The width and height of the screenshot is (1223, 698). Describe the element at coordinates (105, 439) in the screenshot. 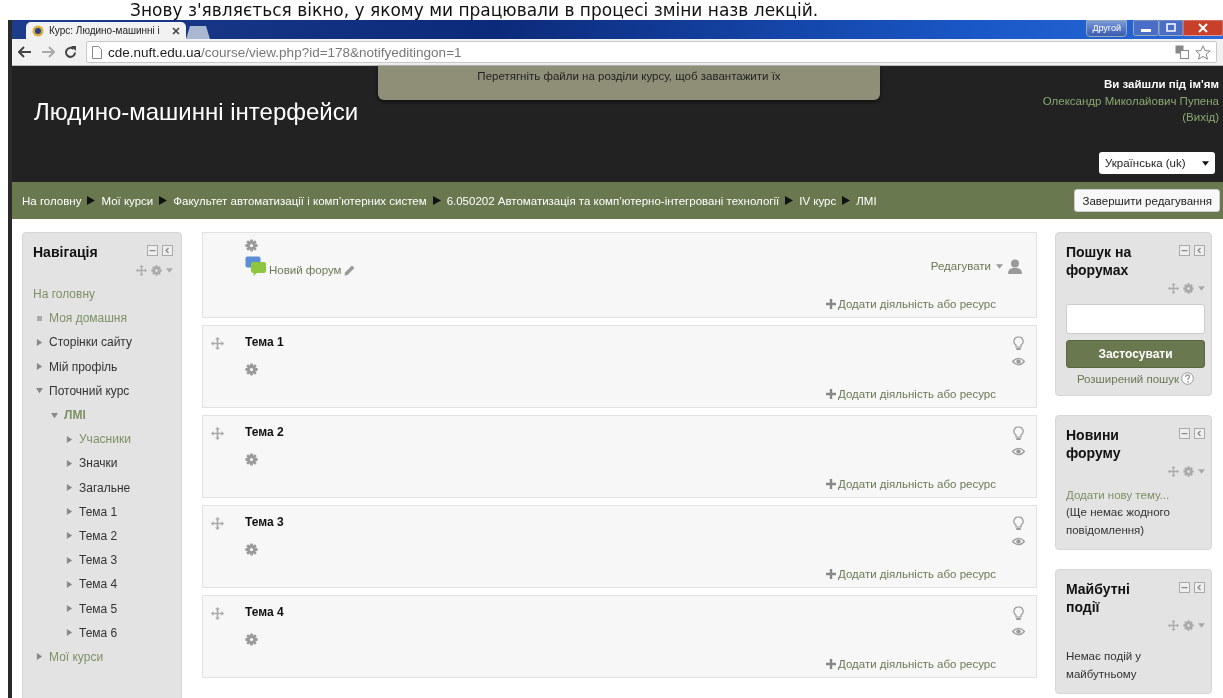

I see `nav-link: Учасники` at that location.